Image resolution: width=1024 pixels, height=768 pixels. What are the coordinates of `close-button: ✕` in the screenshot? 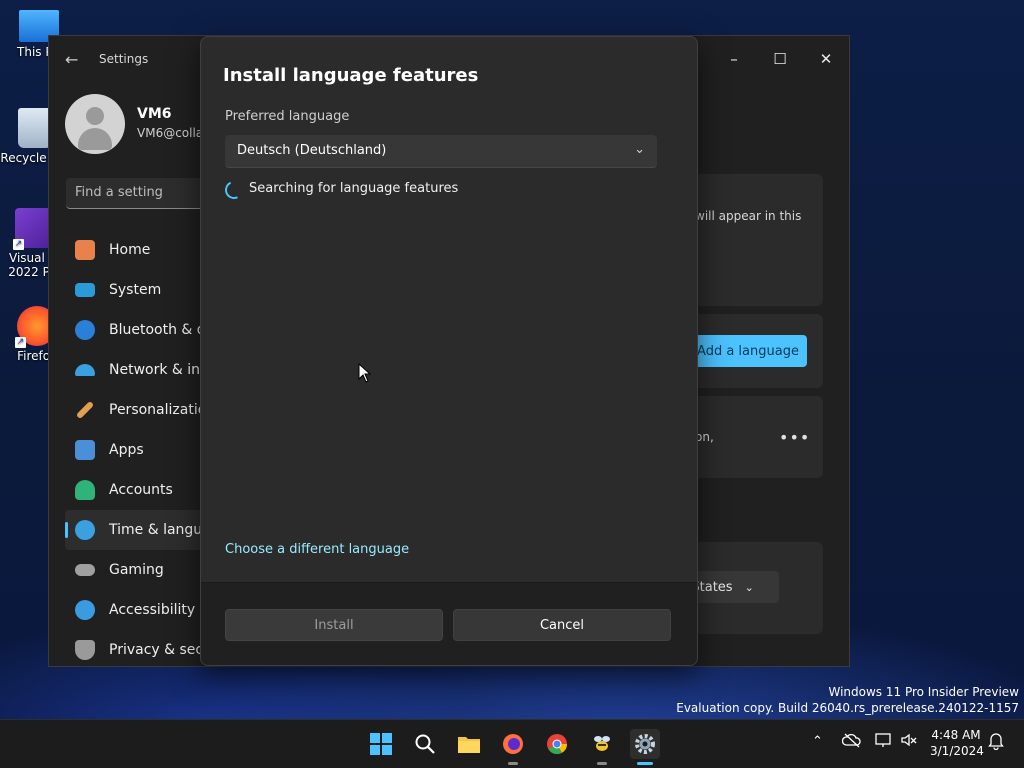 It's located at (826, 59).